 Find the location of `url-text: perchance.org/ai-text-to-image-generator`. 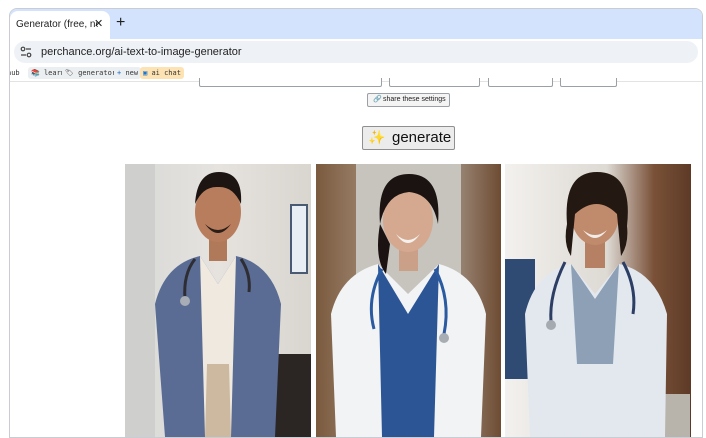

url-text: perchance.org/ai-text-to-image-generator is located at coordinates (141, 52).